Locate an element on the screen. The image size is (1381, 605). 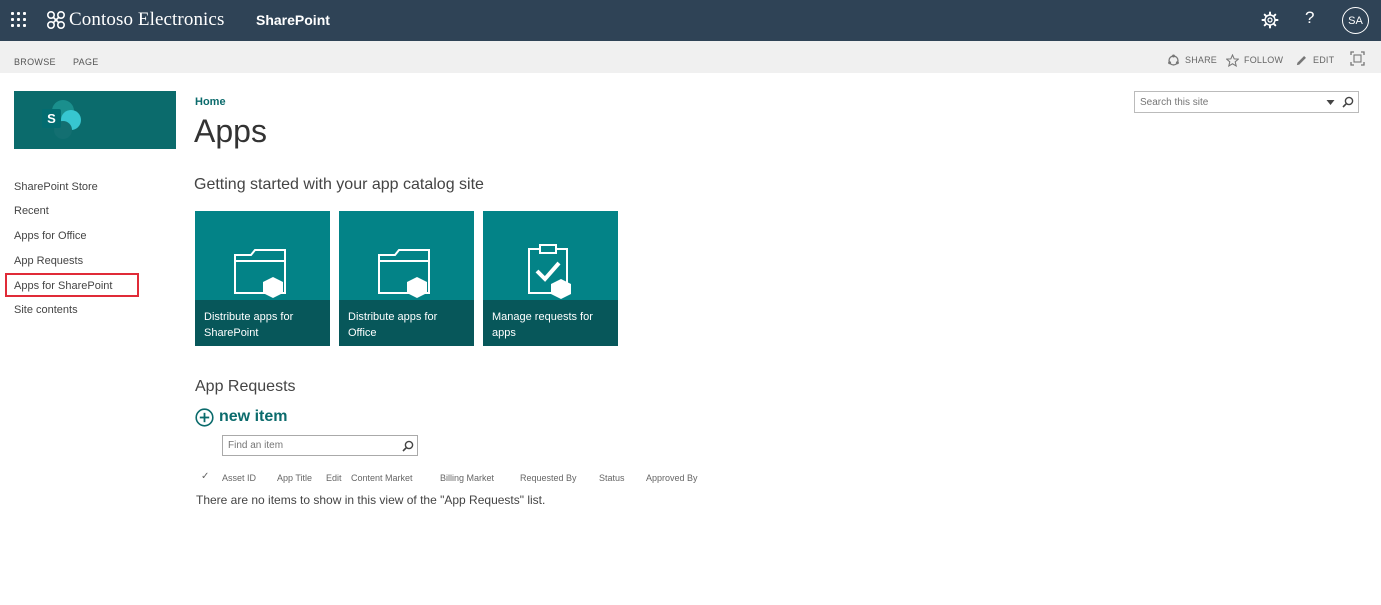
search-scope-dropdown-icon is located at coordinates (1330, 102).